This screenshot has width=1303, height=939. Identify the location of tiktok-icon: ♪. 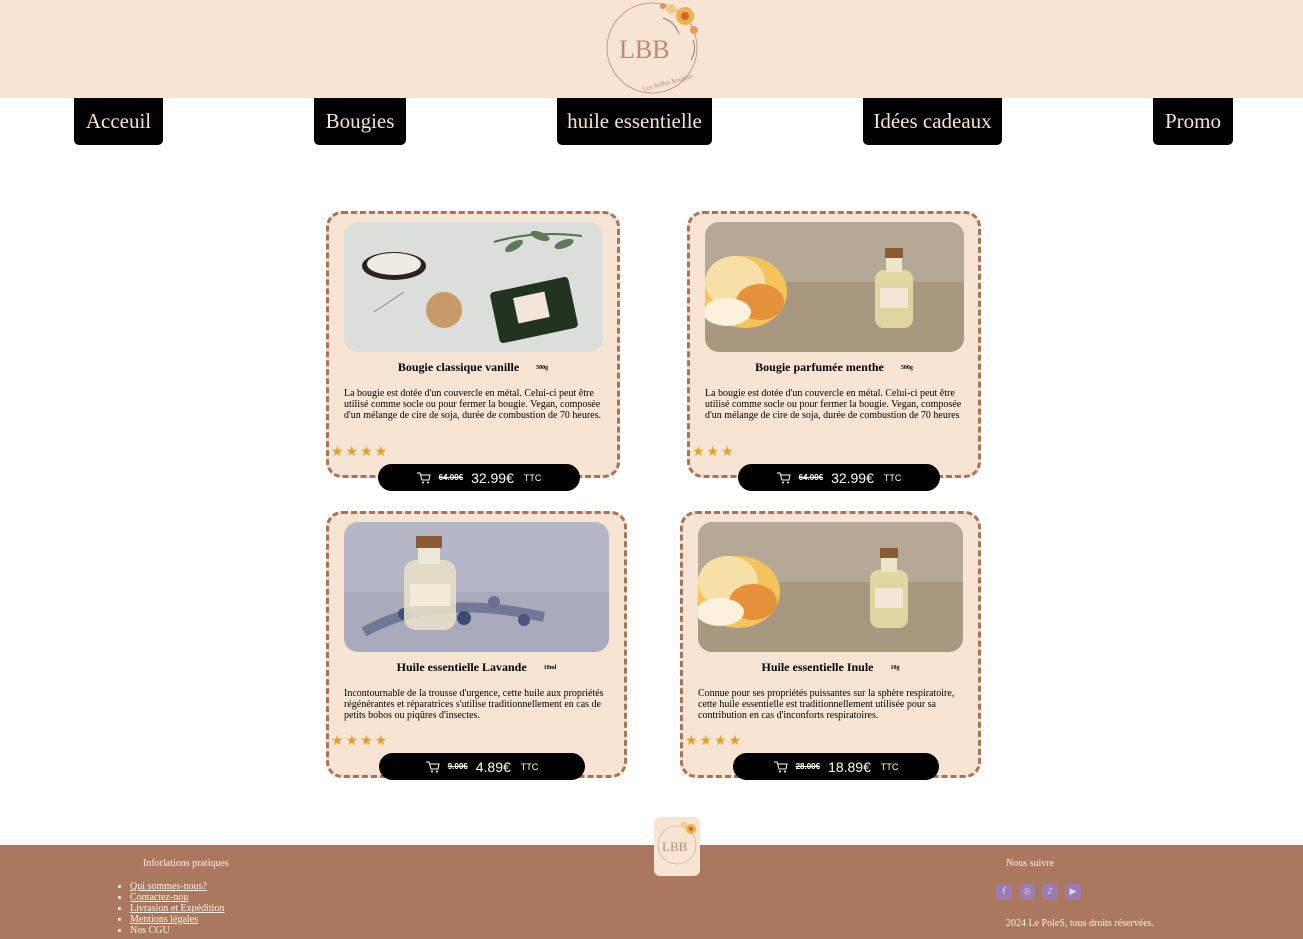
(1050, 892).